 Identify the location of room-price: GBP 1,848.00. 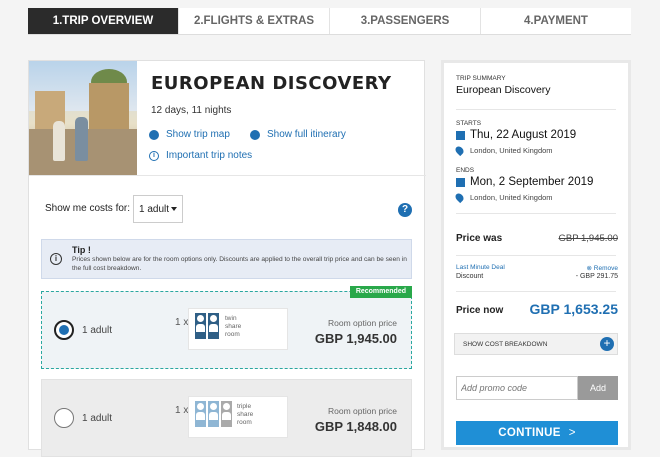
(355, 426).